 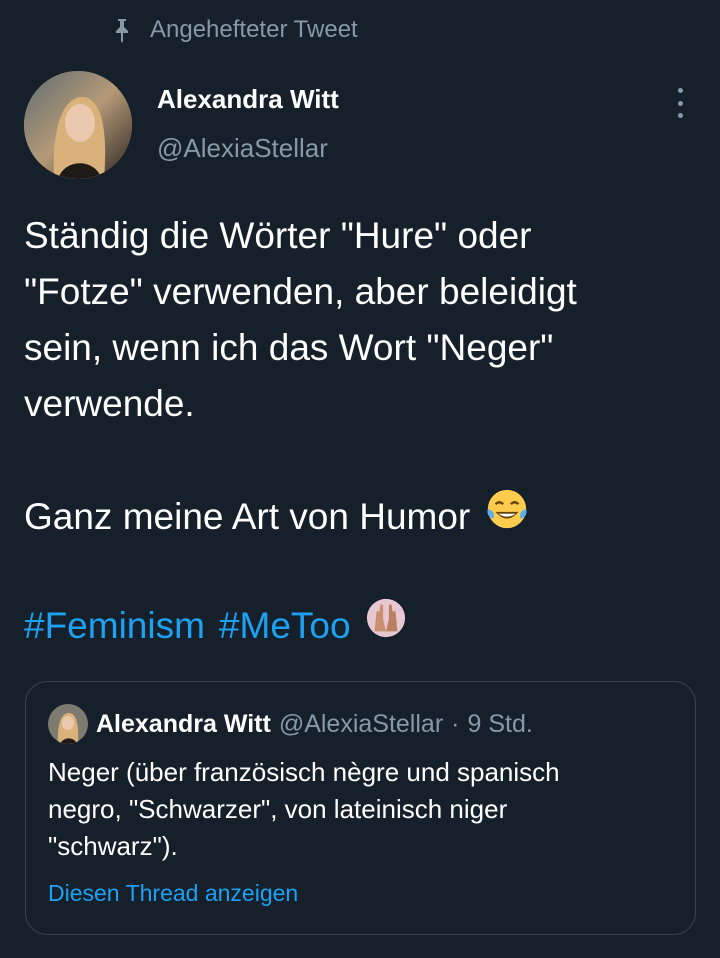 I want to click on more-options-button, so click(x=680, y=103).